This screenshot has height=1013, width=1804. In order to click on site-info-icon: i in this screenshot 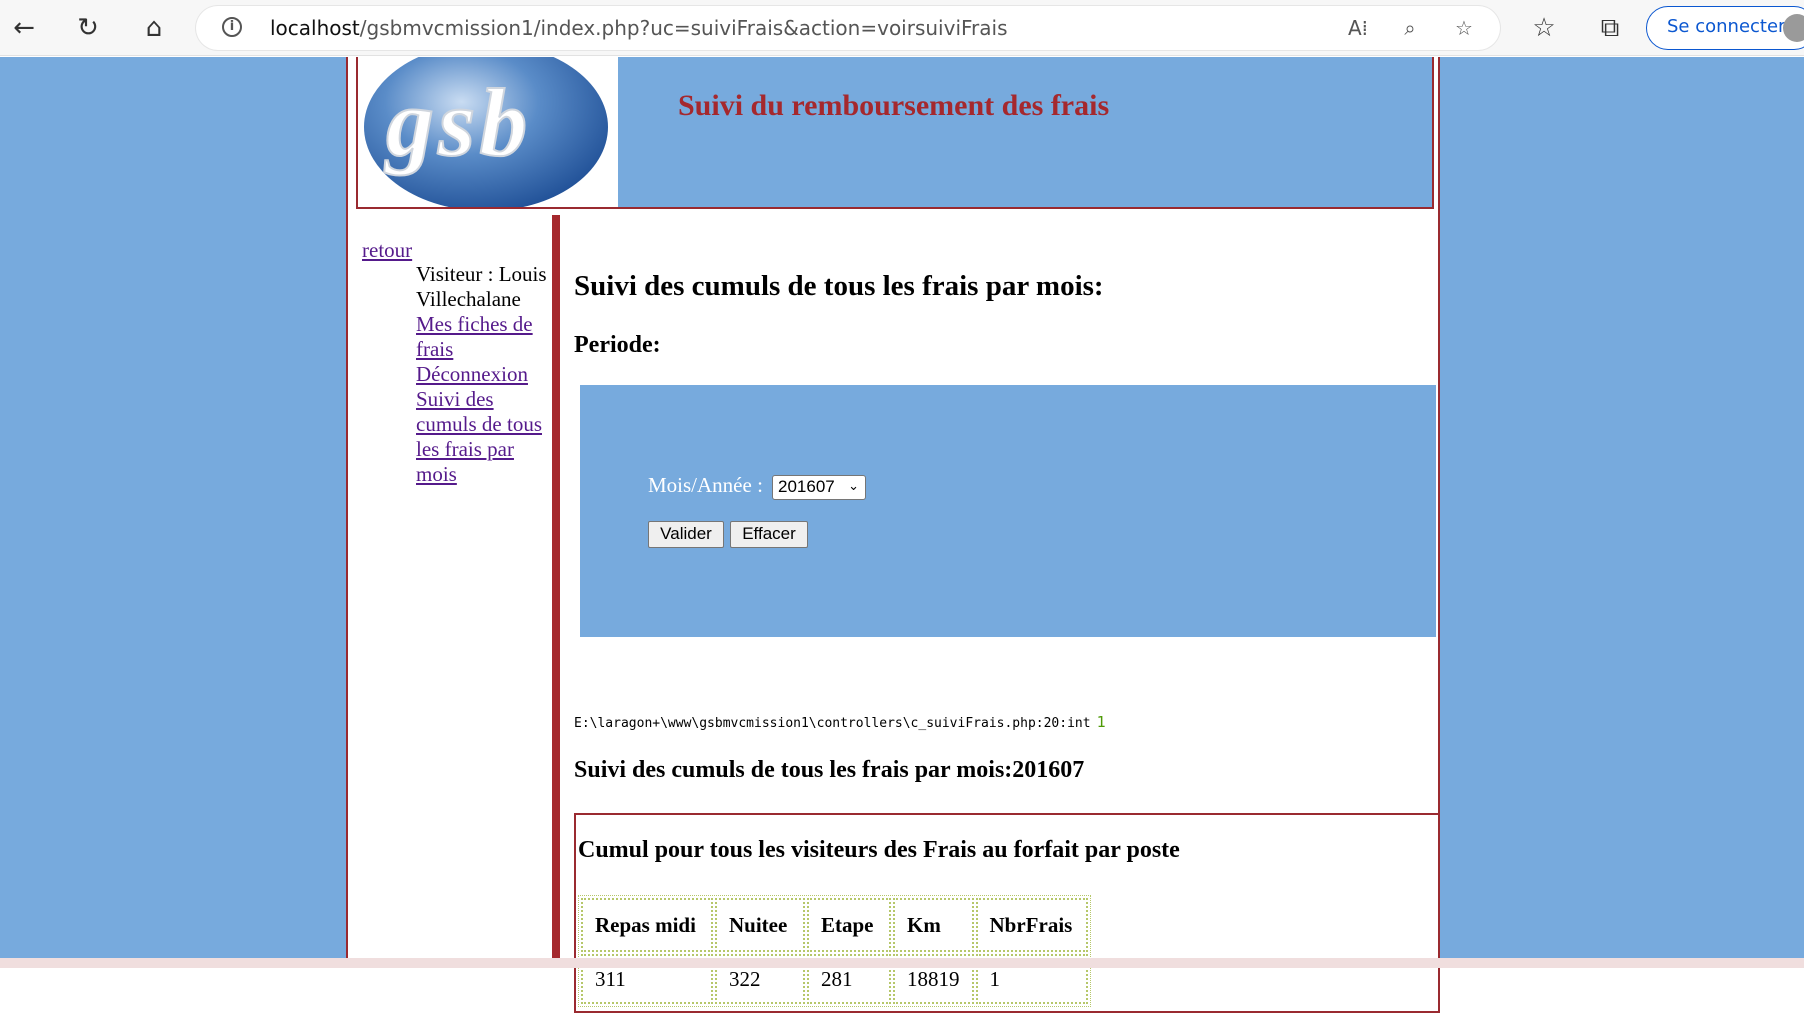, I will do `click(232, 27)`.